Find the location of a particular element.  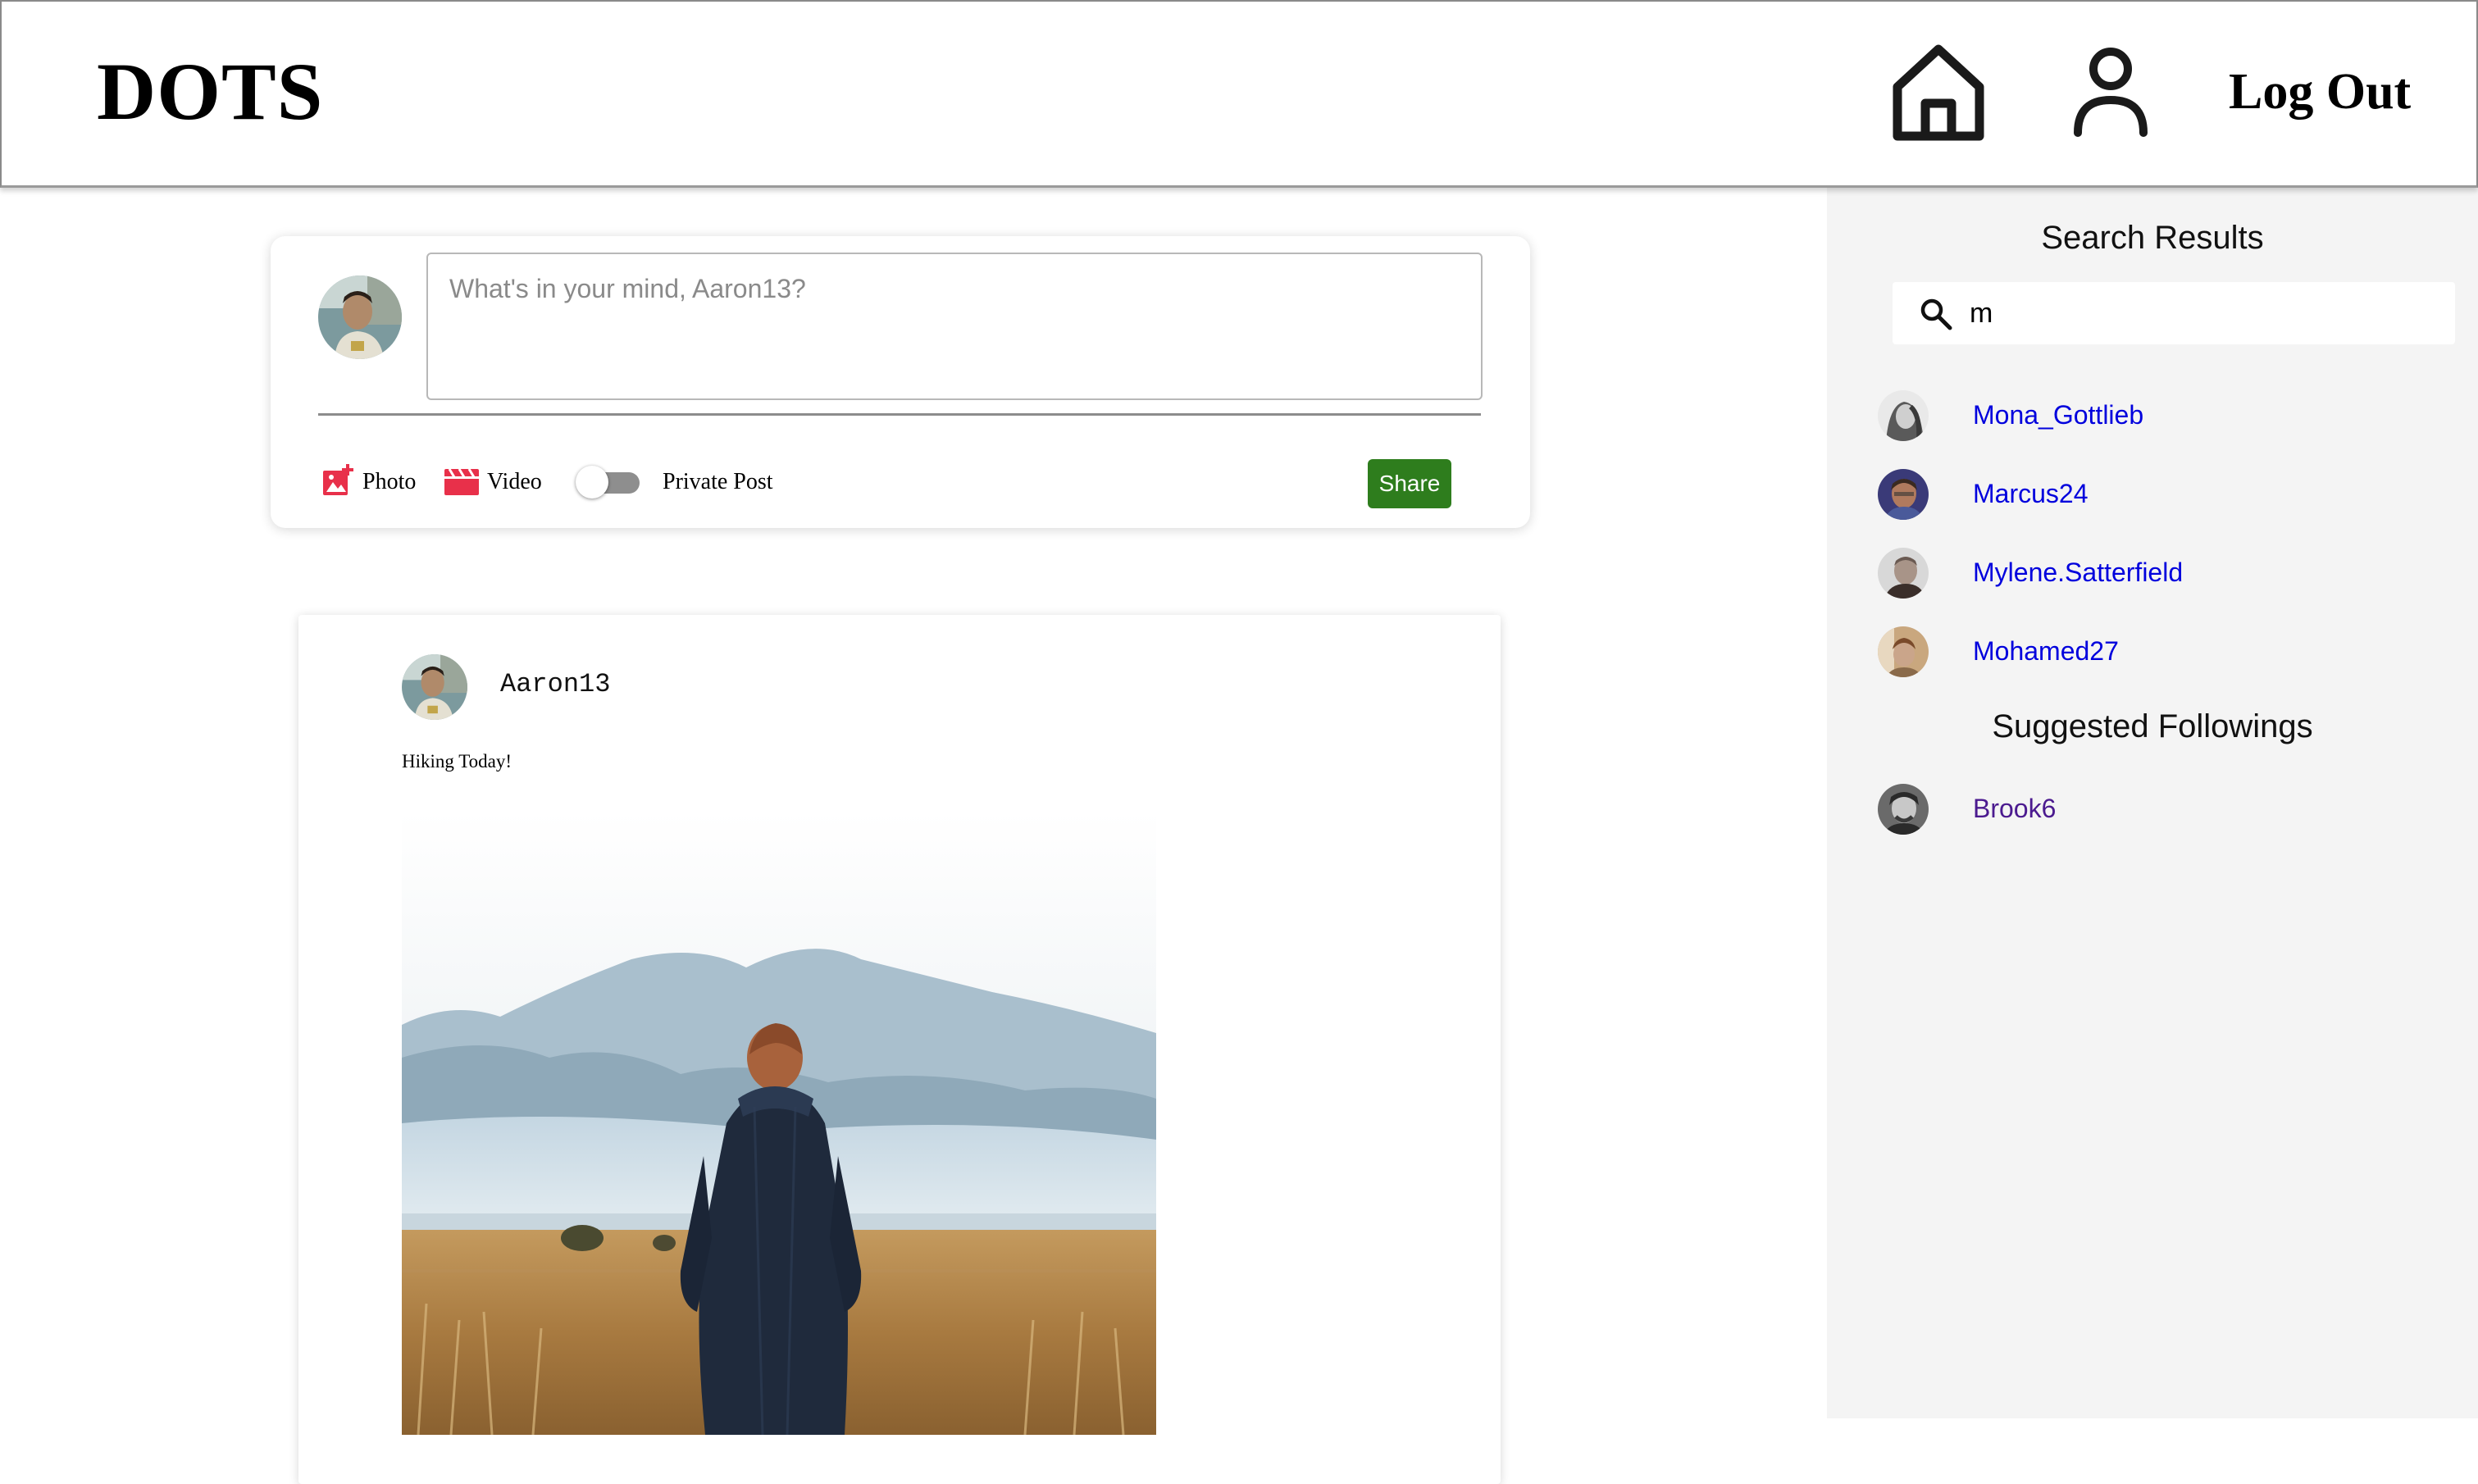

suggested-user-item: Brook6 is located at coordinates (2165, 809).